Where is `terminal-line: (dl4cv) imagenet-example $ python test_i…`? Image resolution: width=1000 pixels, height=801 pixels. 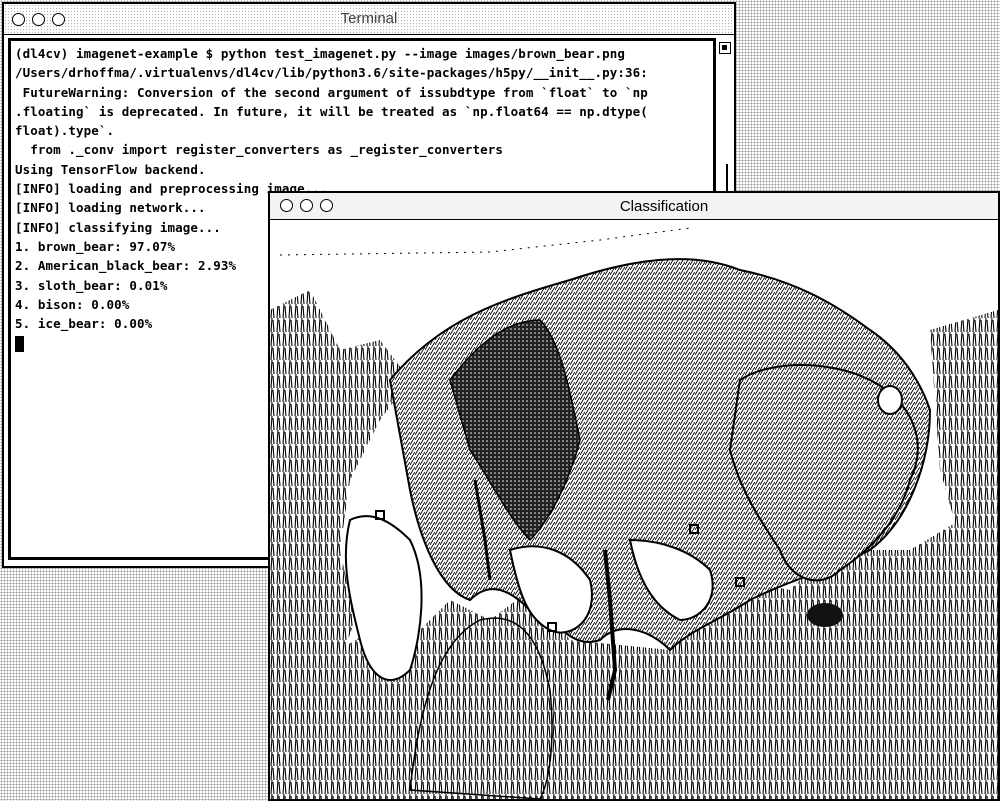
terminal-line: (dl4cv) imagenet-example $ python test_i… is located at coordinates (320, 53).